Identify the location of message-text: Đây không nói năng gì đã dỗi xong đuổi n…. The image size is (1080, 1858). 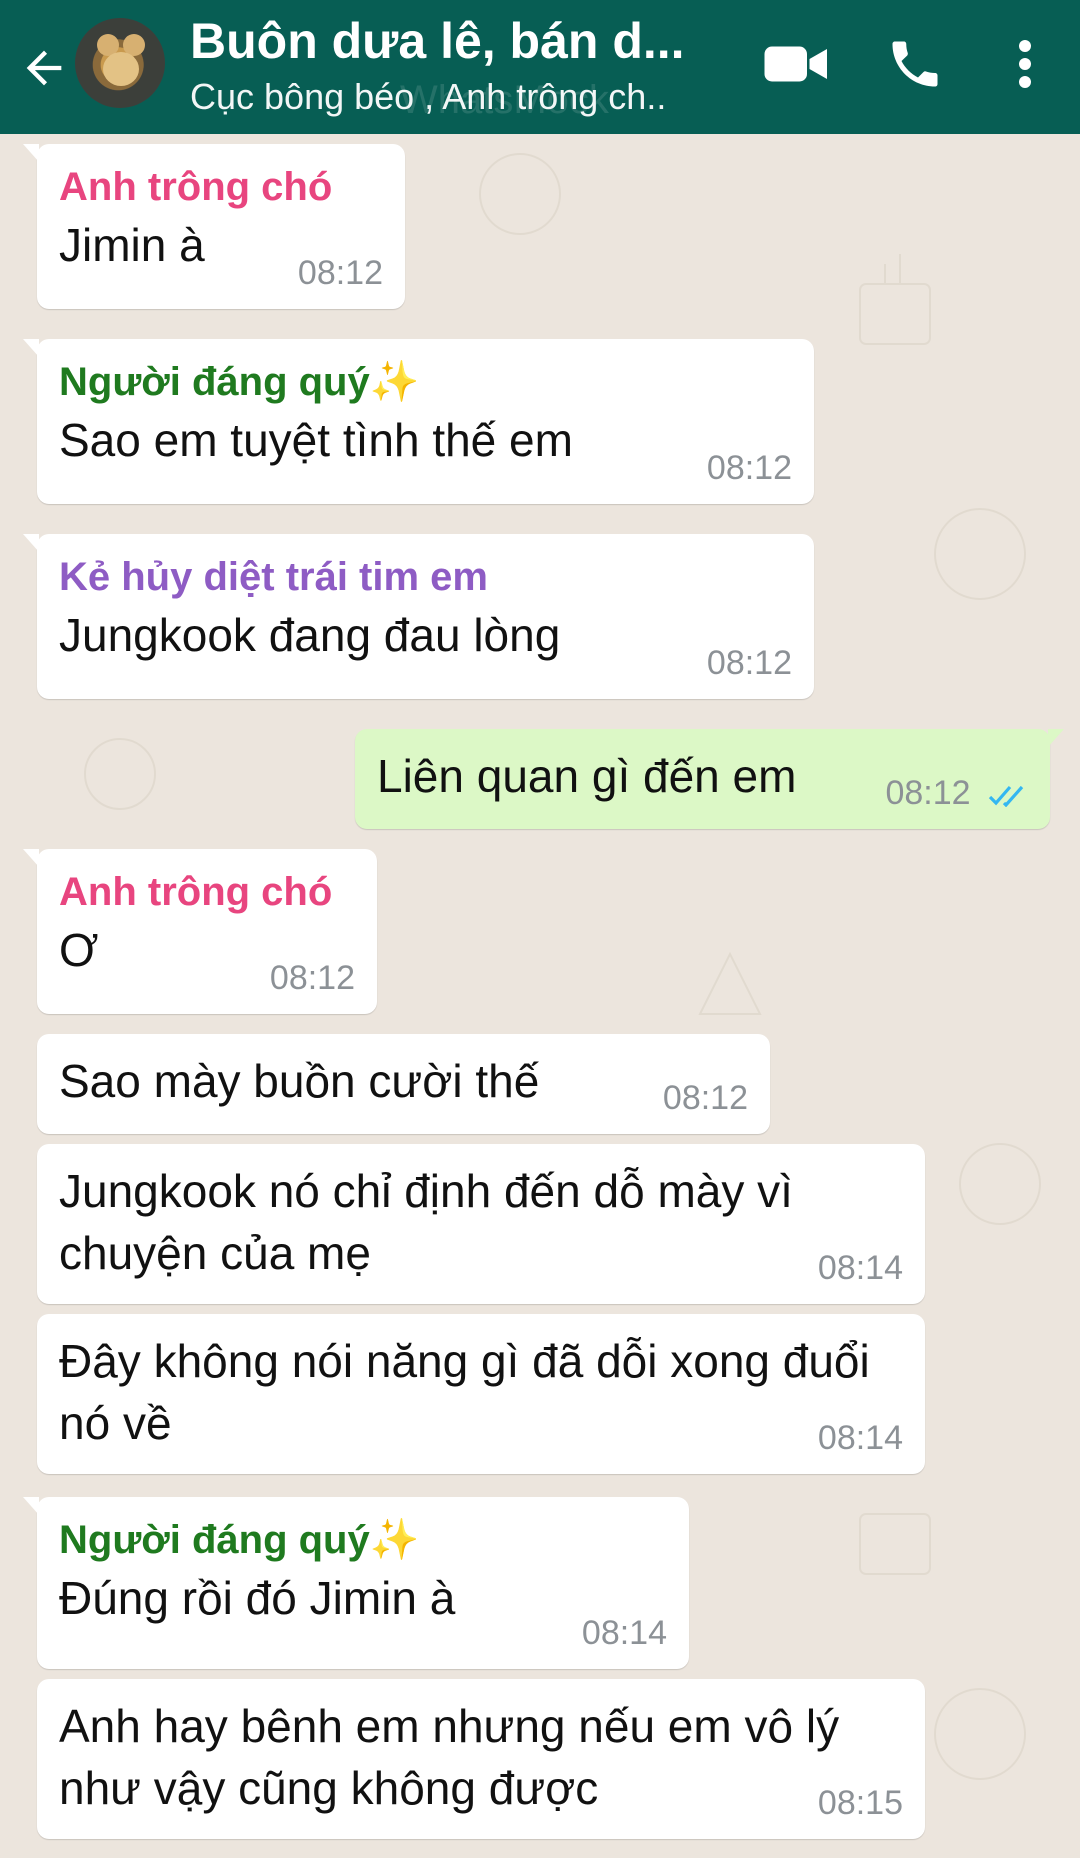
(464, 1392).